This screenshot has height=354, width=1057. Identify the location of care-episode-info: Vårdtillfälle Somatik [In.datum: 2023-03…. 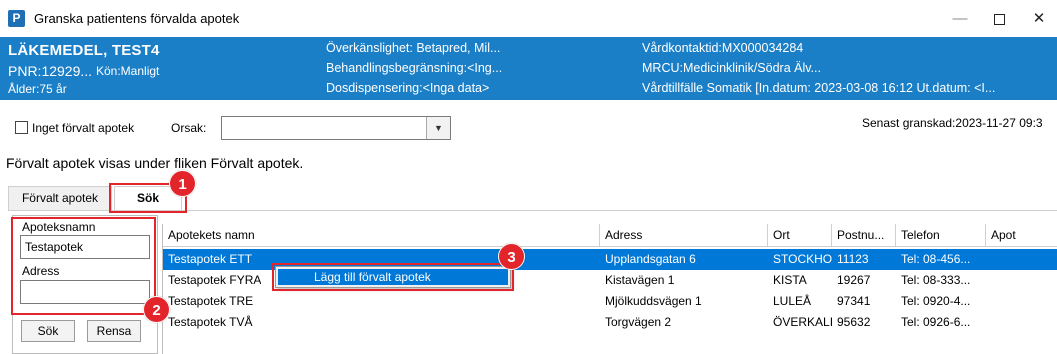
(819, 88).